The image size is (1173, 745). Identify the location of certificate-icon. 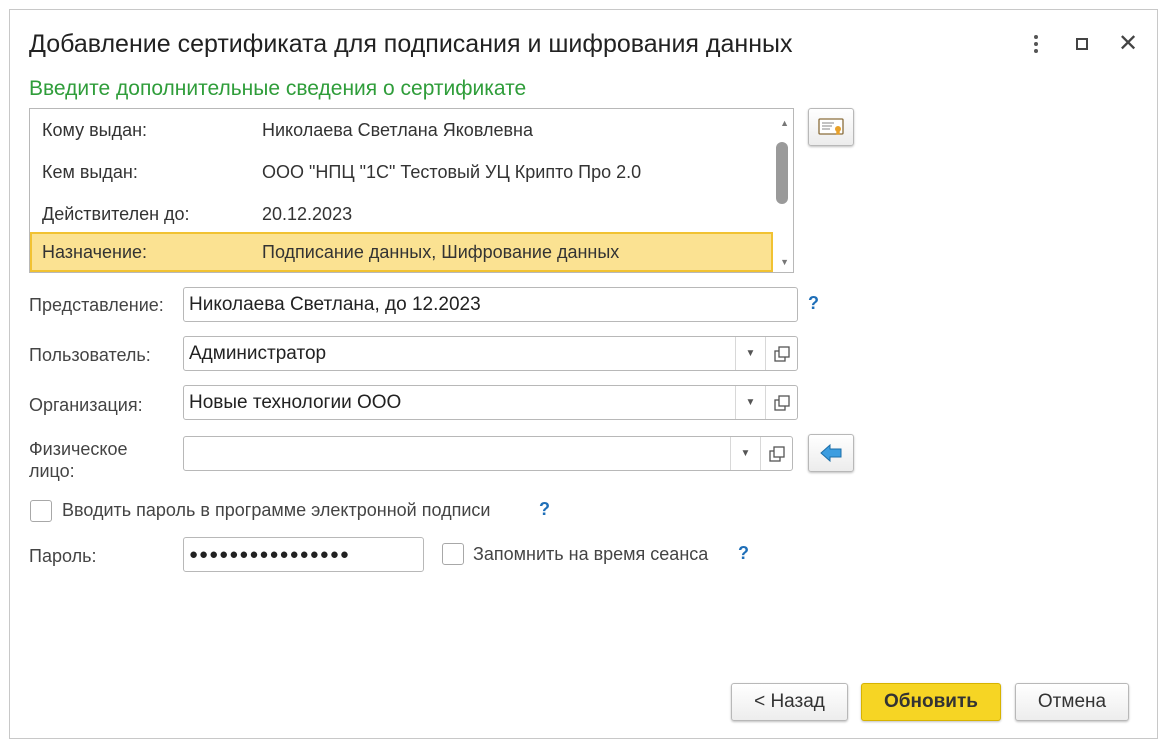
(831, 126).